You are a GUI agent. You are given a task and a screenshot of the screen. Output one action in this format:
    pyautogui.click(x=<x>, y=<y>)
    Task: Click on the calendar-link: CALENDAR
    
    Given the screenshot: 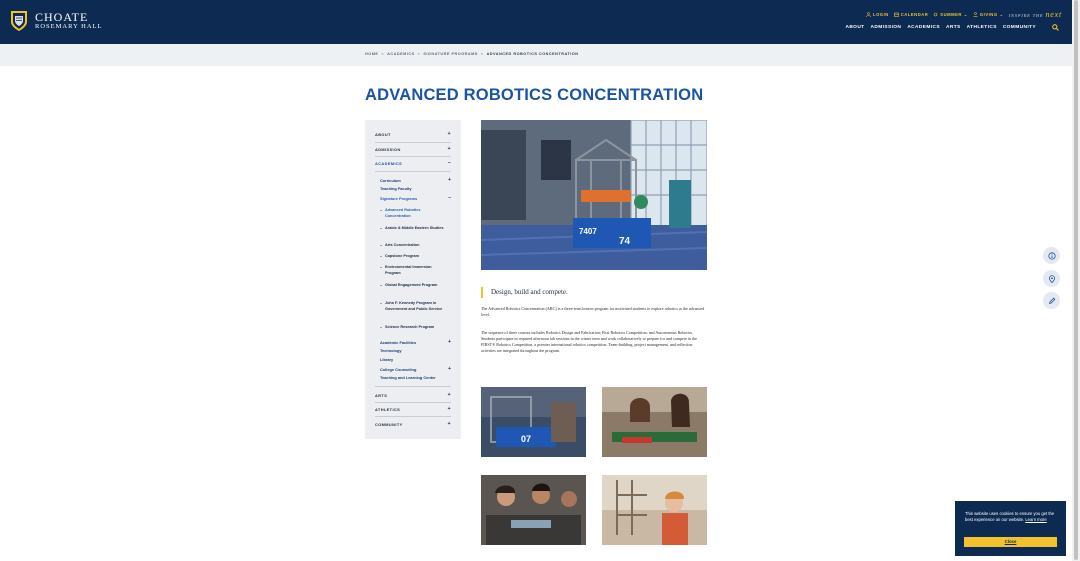 What is the action you would take?
    pyautogui.click(x=911, y=14)
    